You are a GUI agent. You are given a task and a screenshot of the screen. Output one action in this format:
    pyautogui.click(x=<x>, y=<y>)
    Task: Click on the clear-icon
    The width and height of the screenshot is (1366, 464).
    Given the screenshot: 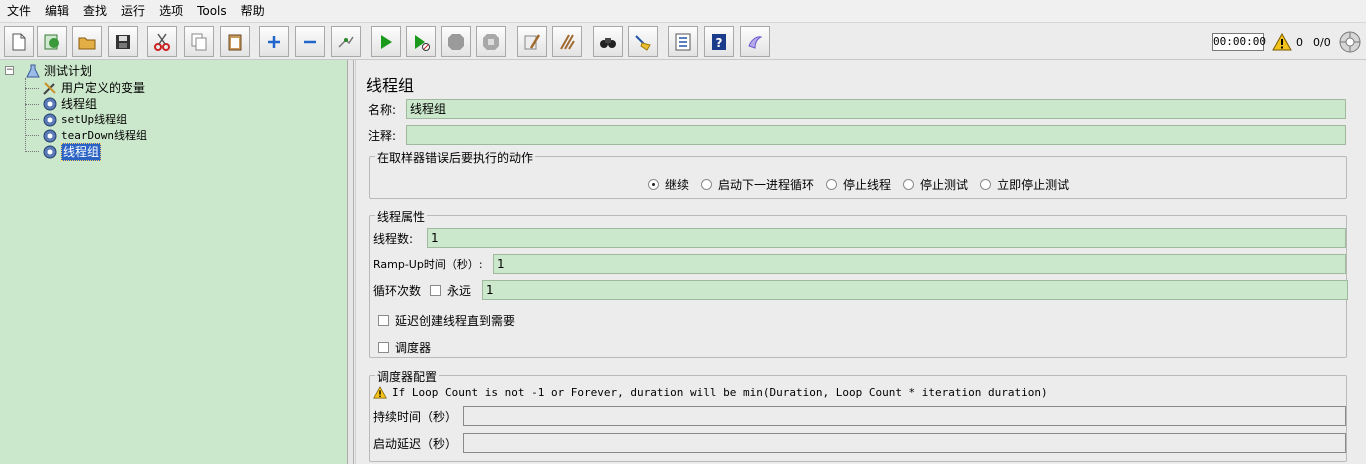 What is the action you would take?
    pyautogui.click(x=532, y=41)
    